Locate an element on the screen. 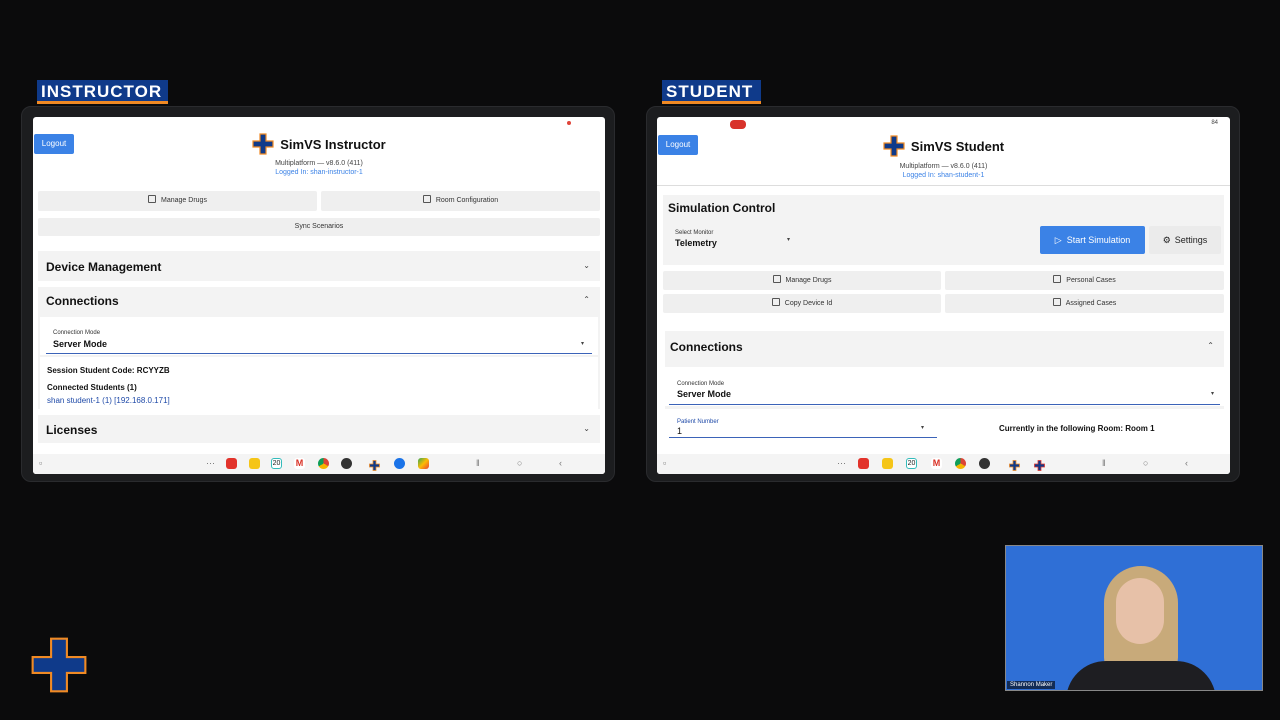  device-management-section: Device Management ⌄ is located at coordinates (319, 266).